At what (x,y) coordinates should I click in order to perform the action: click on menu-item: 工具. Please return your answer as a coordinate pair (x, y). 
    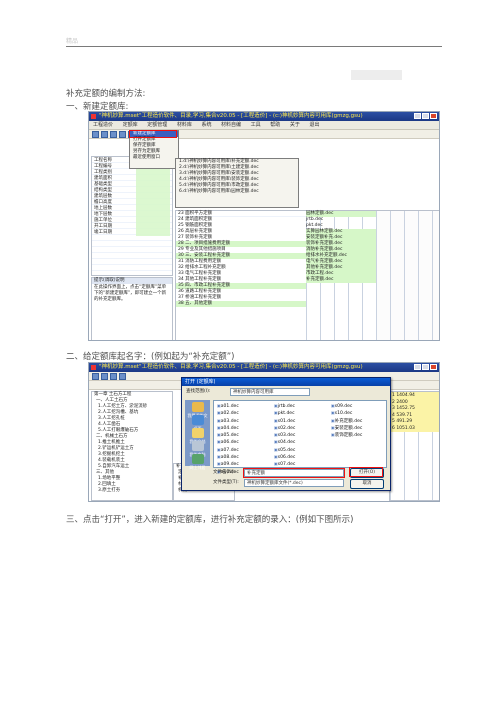
    Looking at the image, I should click on (256, 125).